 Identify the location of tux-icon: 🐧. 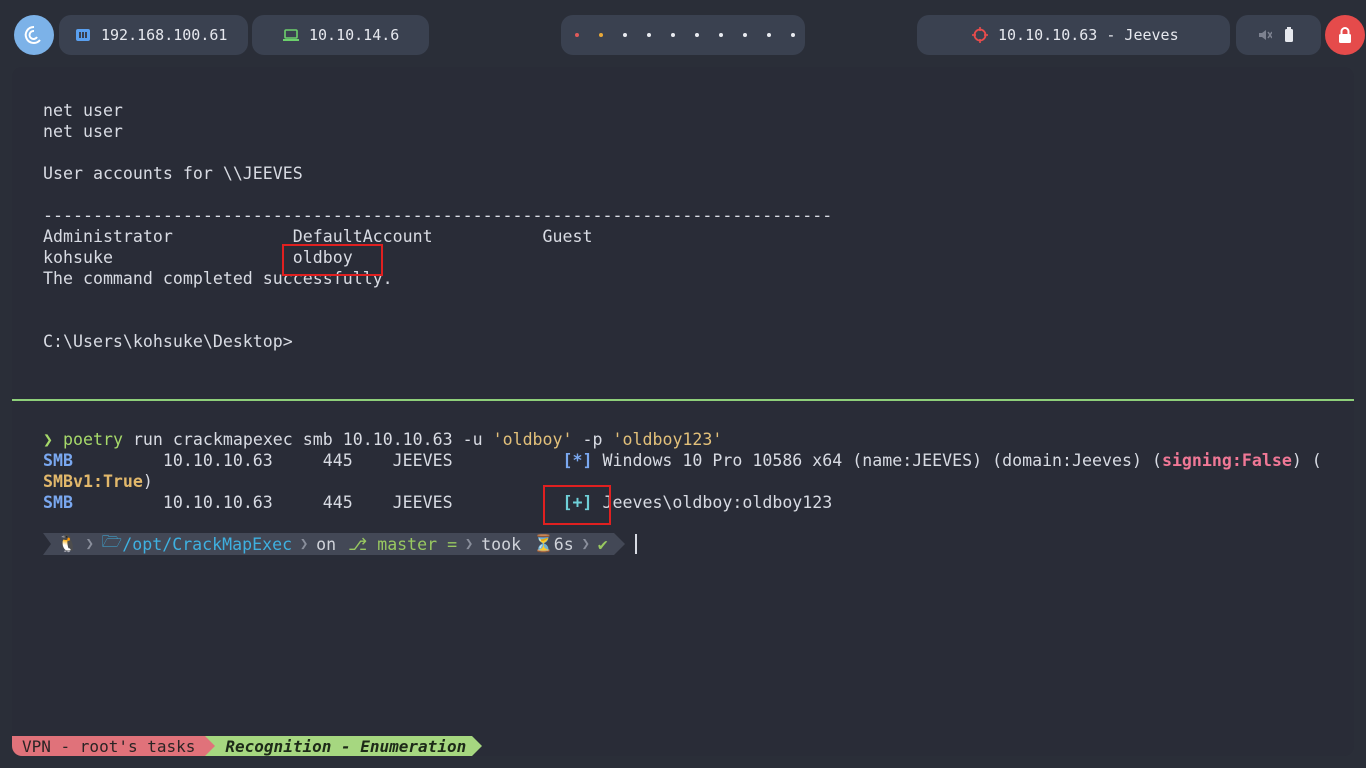
(67, 544).